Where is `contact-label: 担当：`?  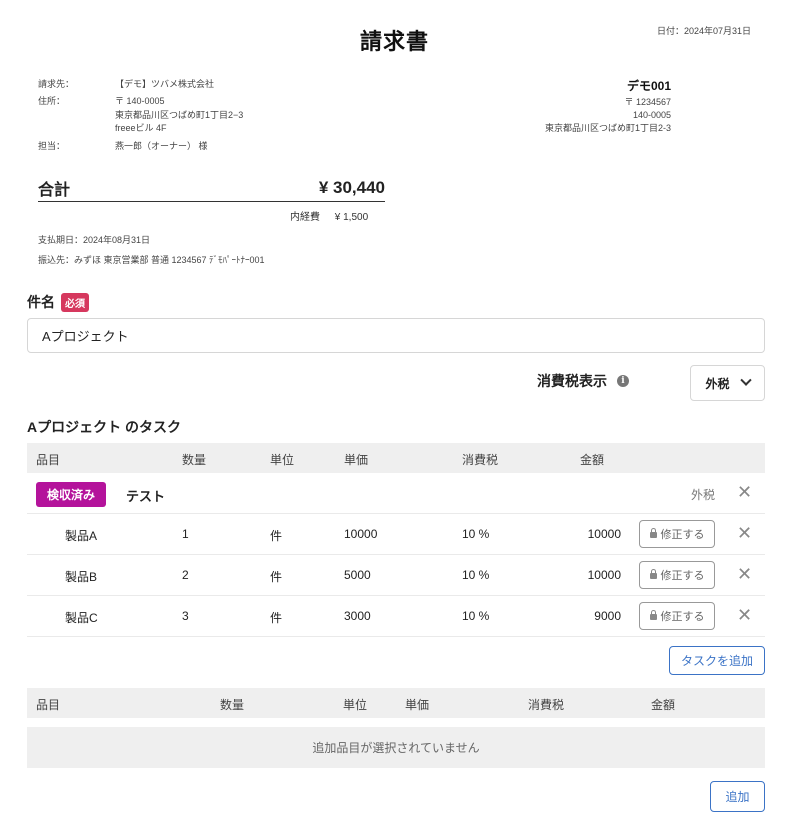 contact-label: 担当： is located at coordinates (52, 146).